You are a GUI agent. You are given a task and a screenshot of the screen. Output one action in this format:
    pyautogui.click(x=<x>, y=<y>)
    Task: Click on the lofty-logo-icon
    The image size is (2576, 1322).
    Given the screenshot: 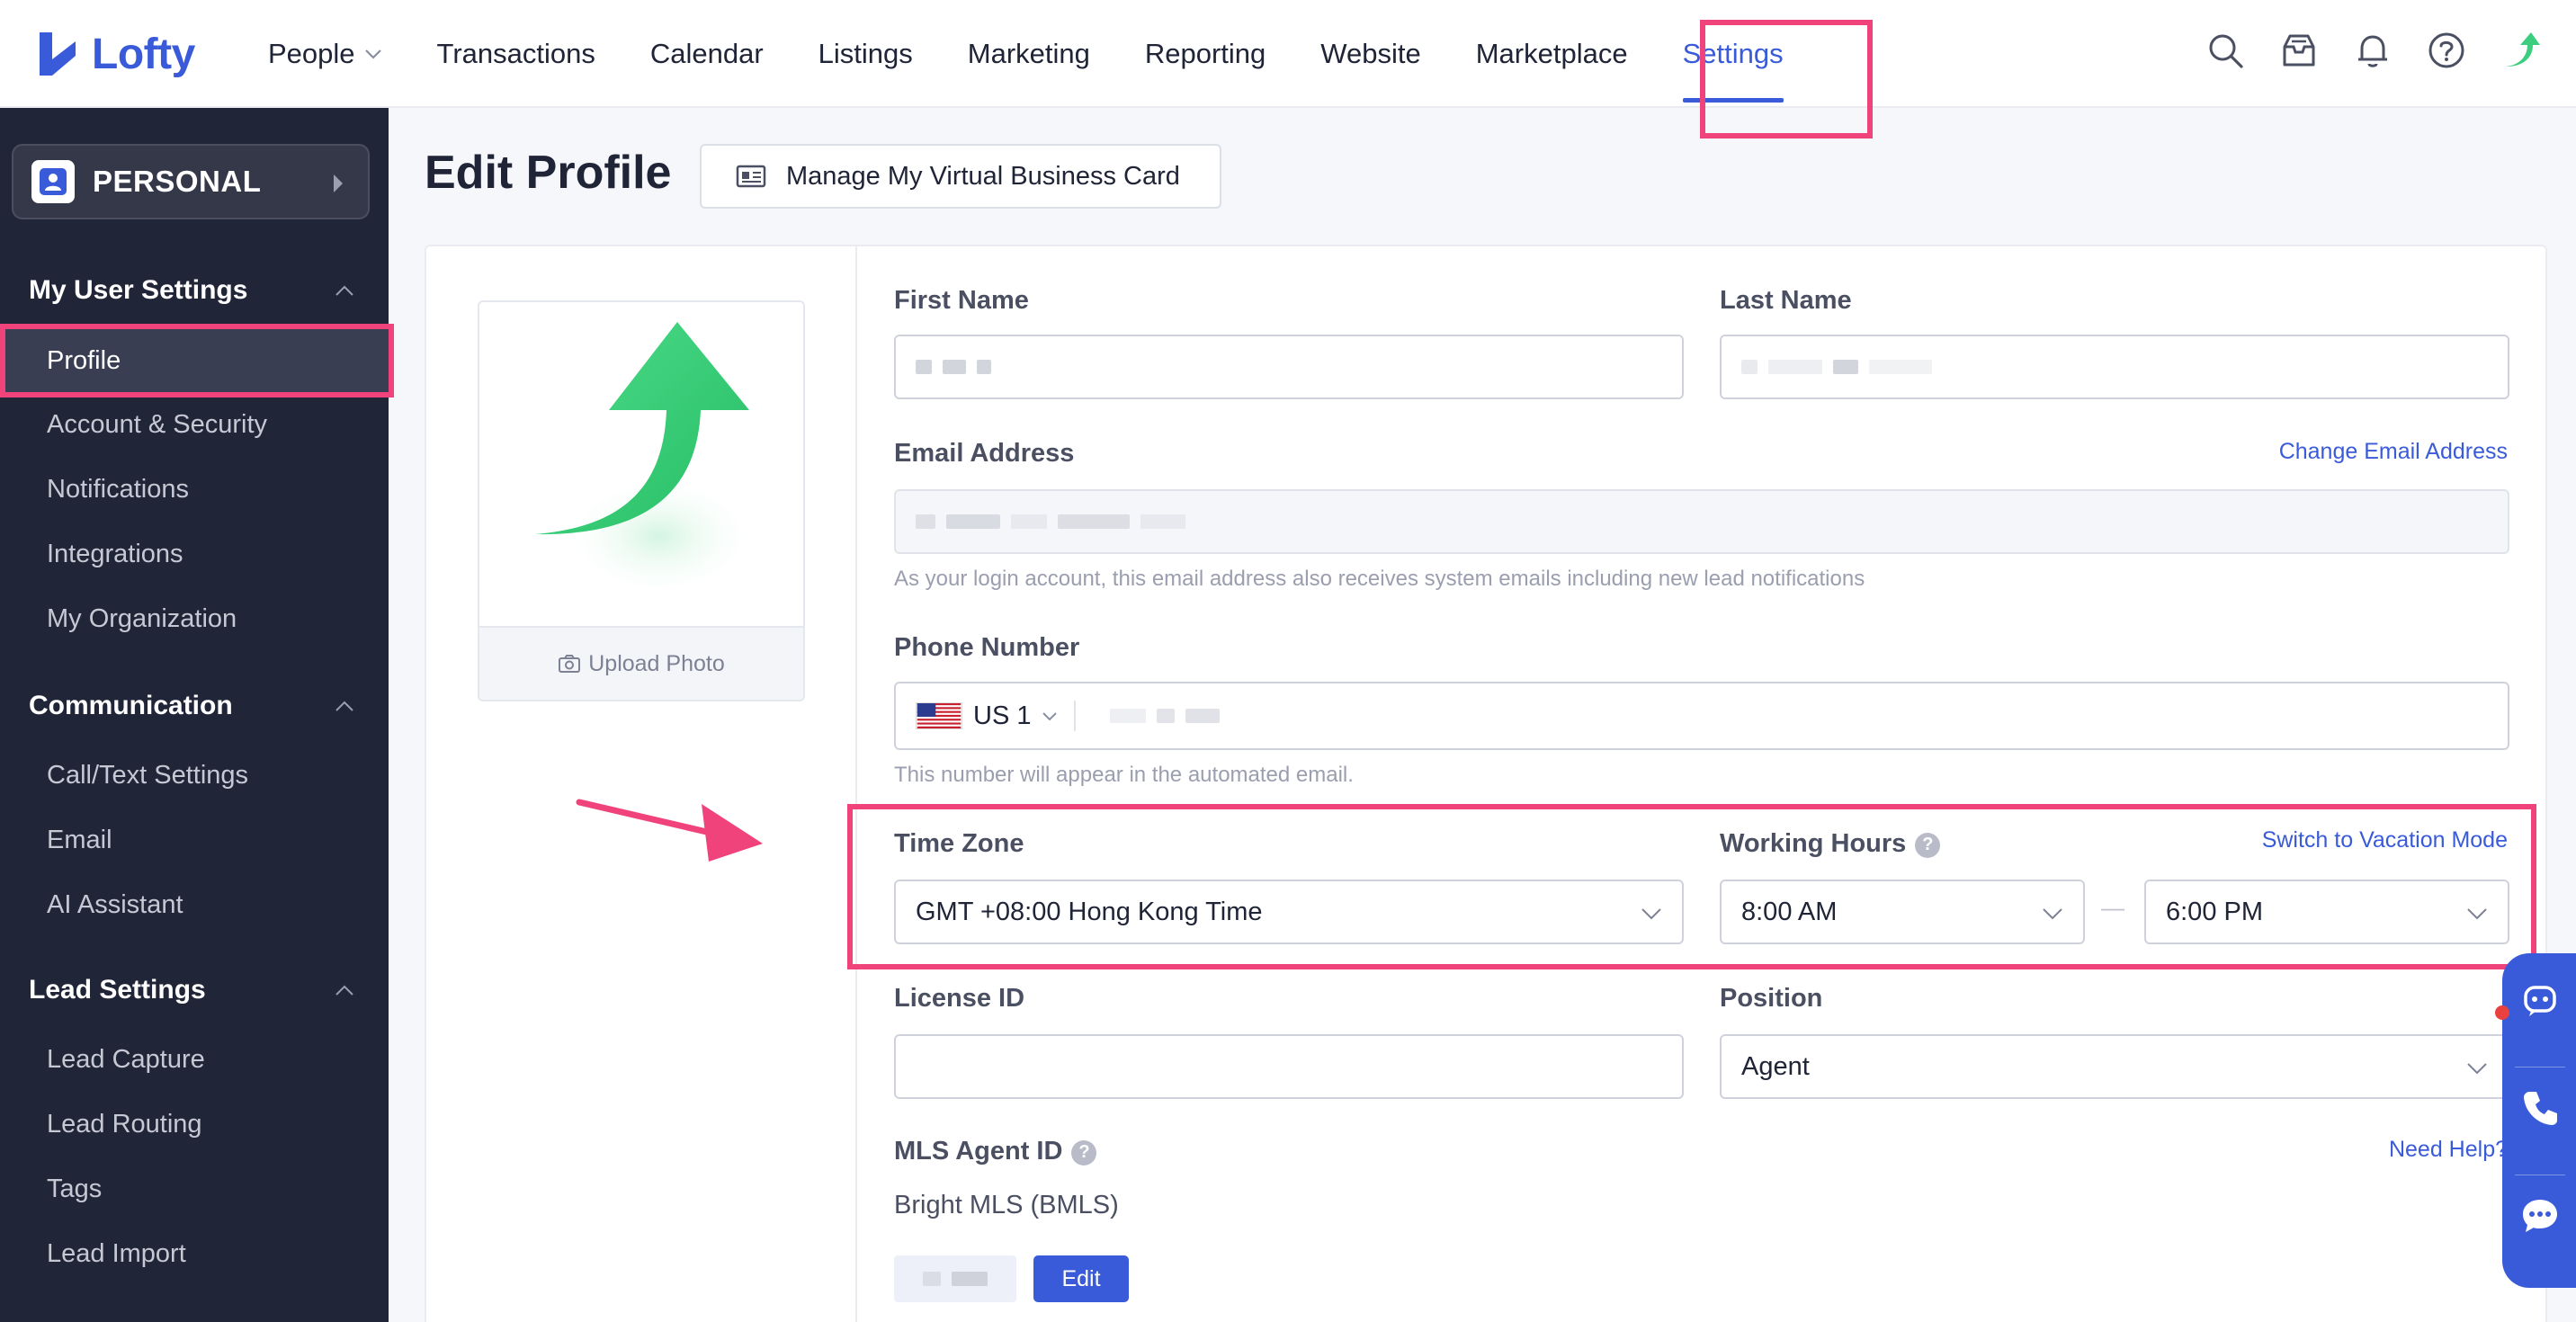 What is the action you would take?
    pyautogui.click(x=58, y=54)
    